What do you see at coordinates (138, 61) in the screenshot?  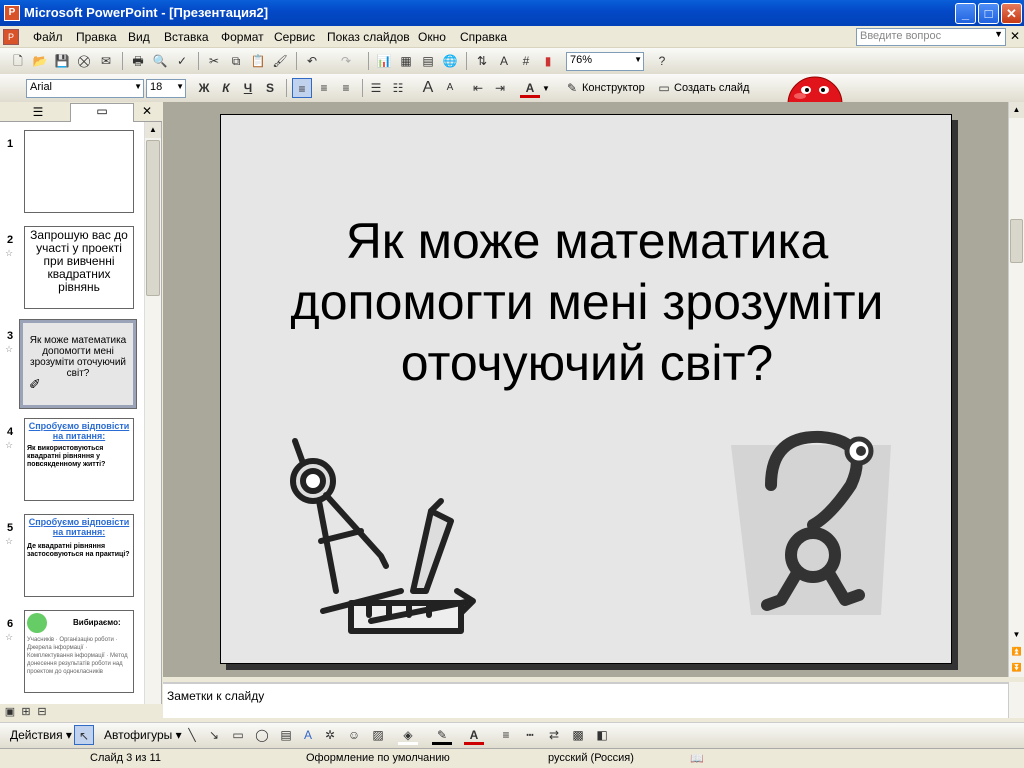 I see `print-icon: 🖶` at bounding box center [138, 61].